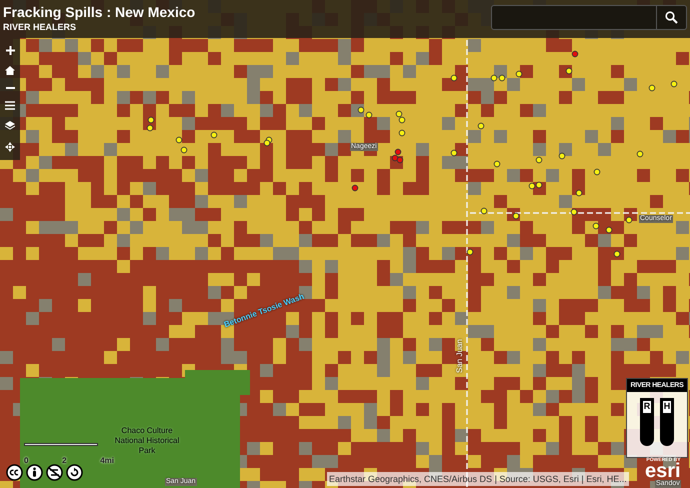 The image size is (690, 488). What do you see at coordinates (107, 461) in the screenshot?
I see `scale-label: 4mi` at bounding box center [107, 461].